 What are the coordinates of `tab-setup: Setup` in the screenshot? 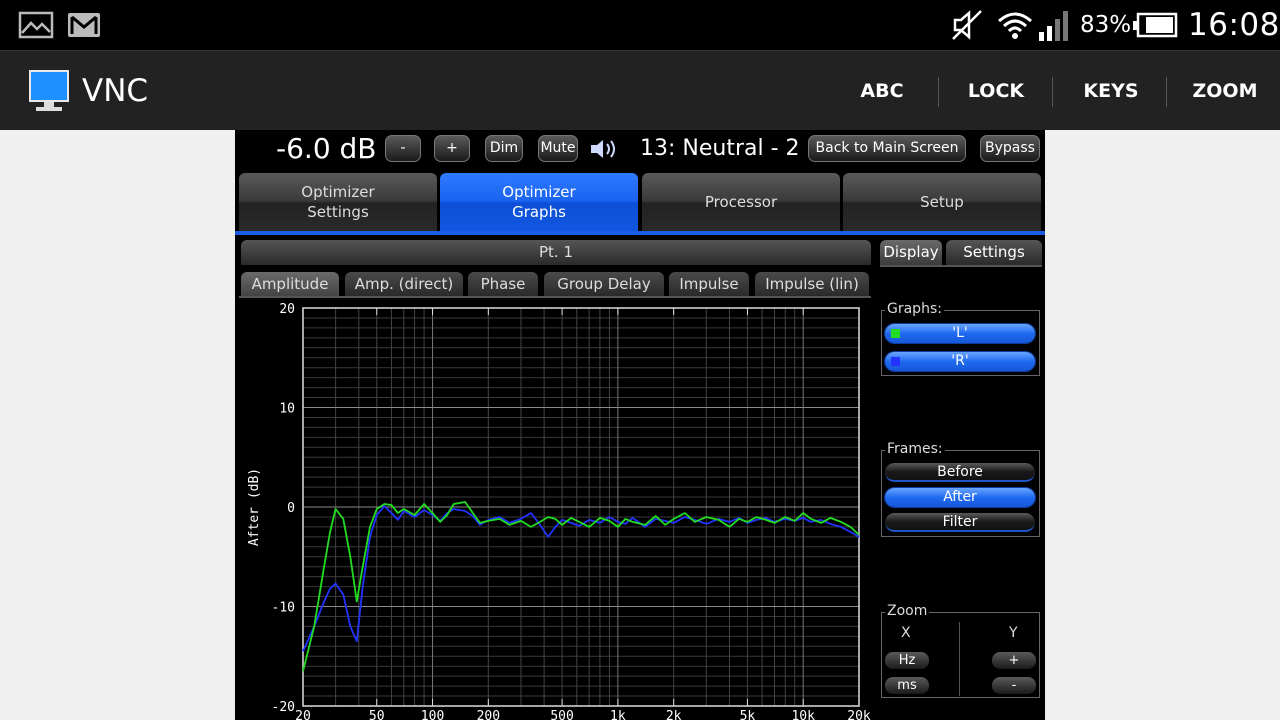 It's located at (942, 202).